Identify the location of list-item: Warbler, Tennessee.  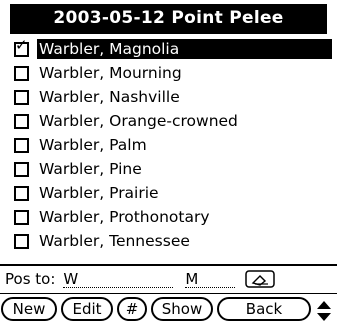
(173, 241).